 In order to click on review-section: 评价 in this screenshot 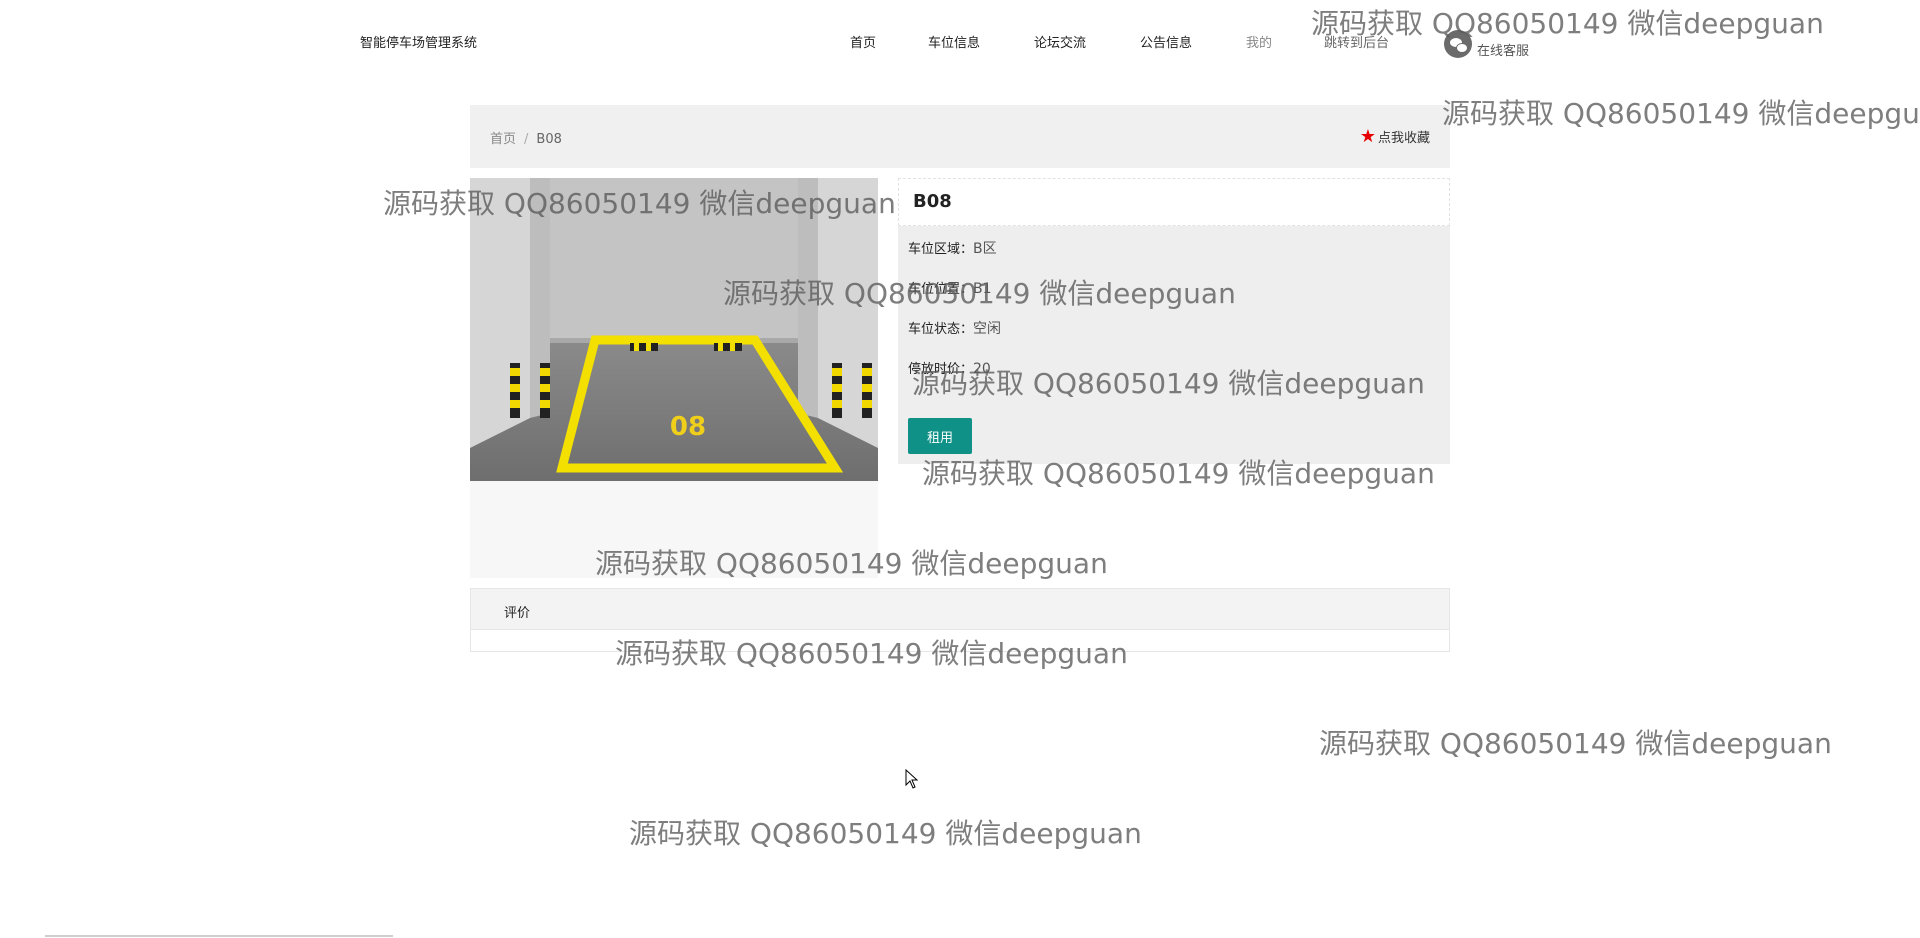, I will do `click(960, 620)`.